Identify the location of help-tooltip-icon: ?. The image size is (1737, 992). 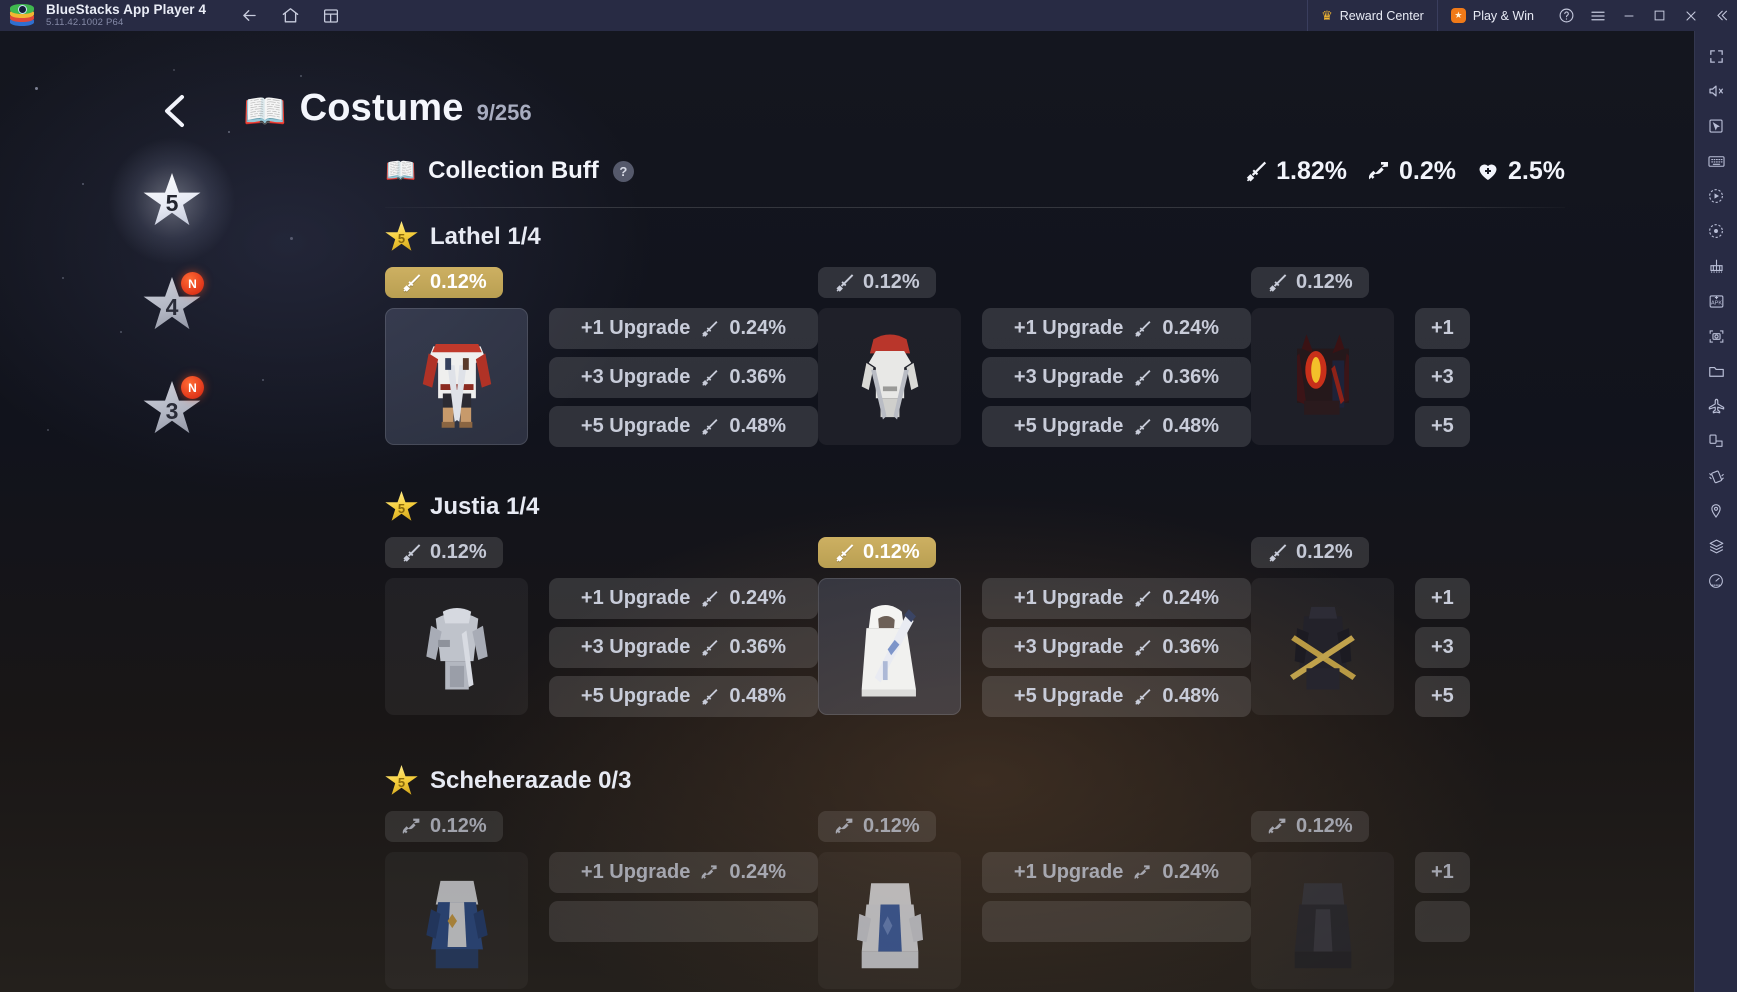
(623, 171).